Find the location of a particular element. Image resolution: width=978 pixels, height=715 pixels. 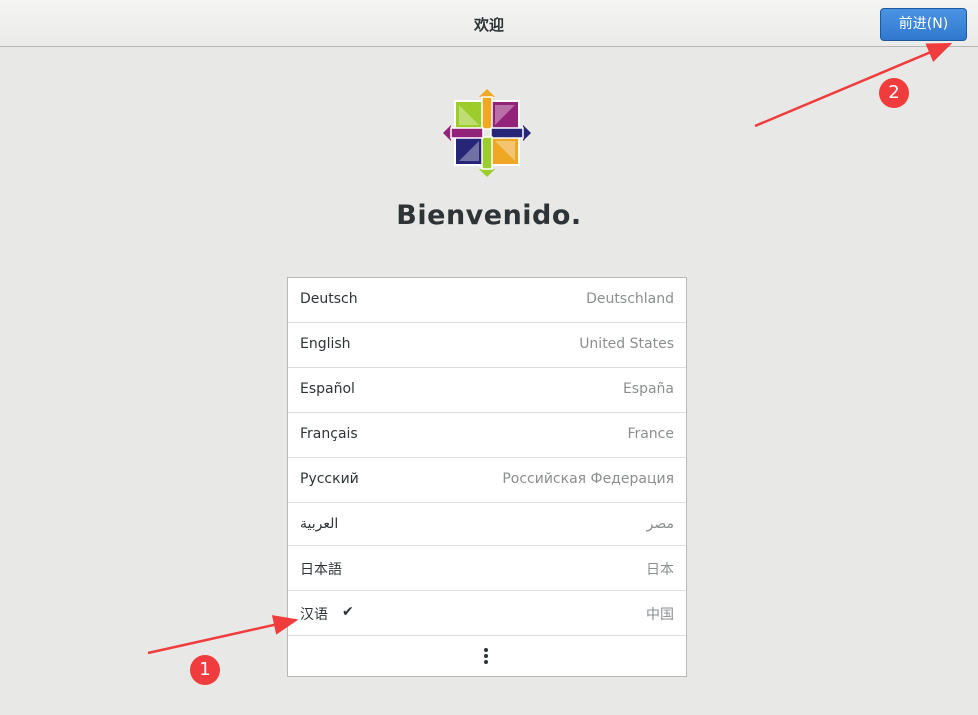

language-row-espanol: Español España is located at coordinates (487, 390).